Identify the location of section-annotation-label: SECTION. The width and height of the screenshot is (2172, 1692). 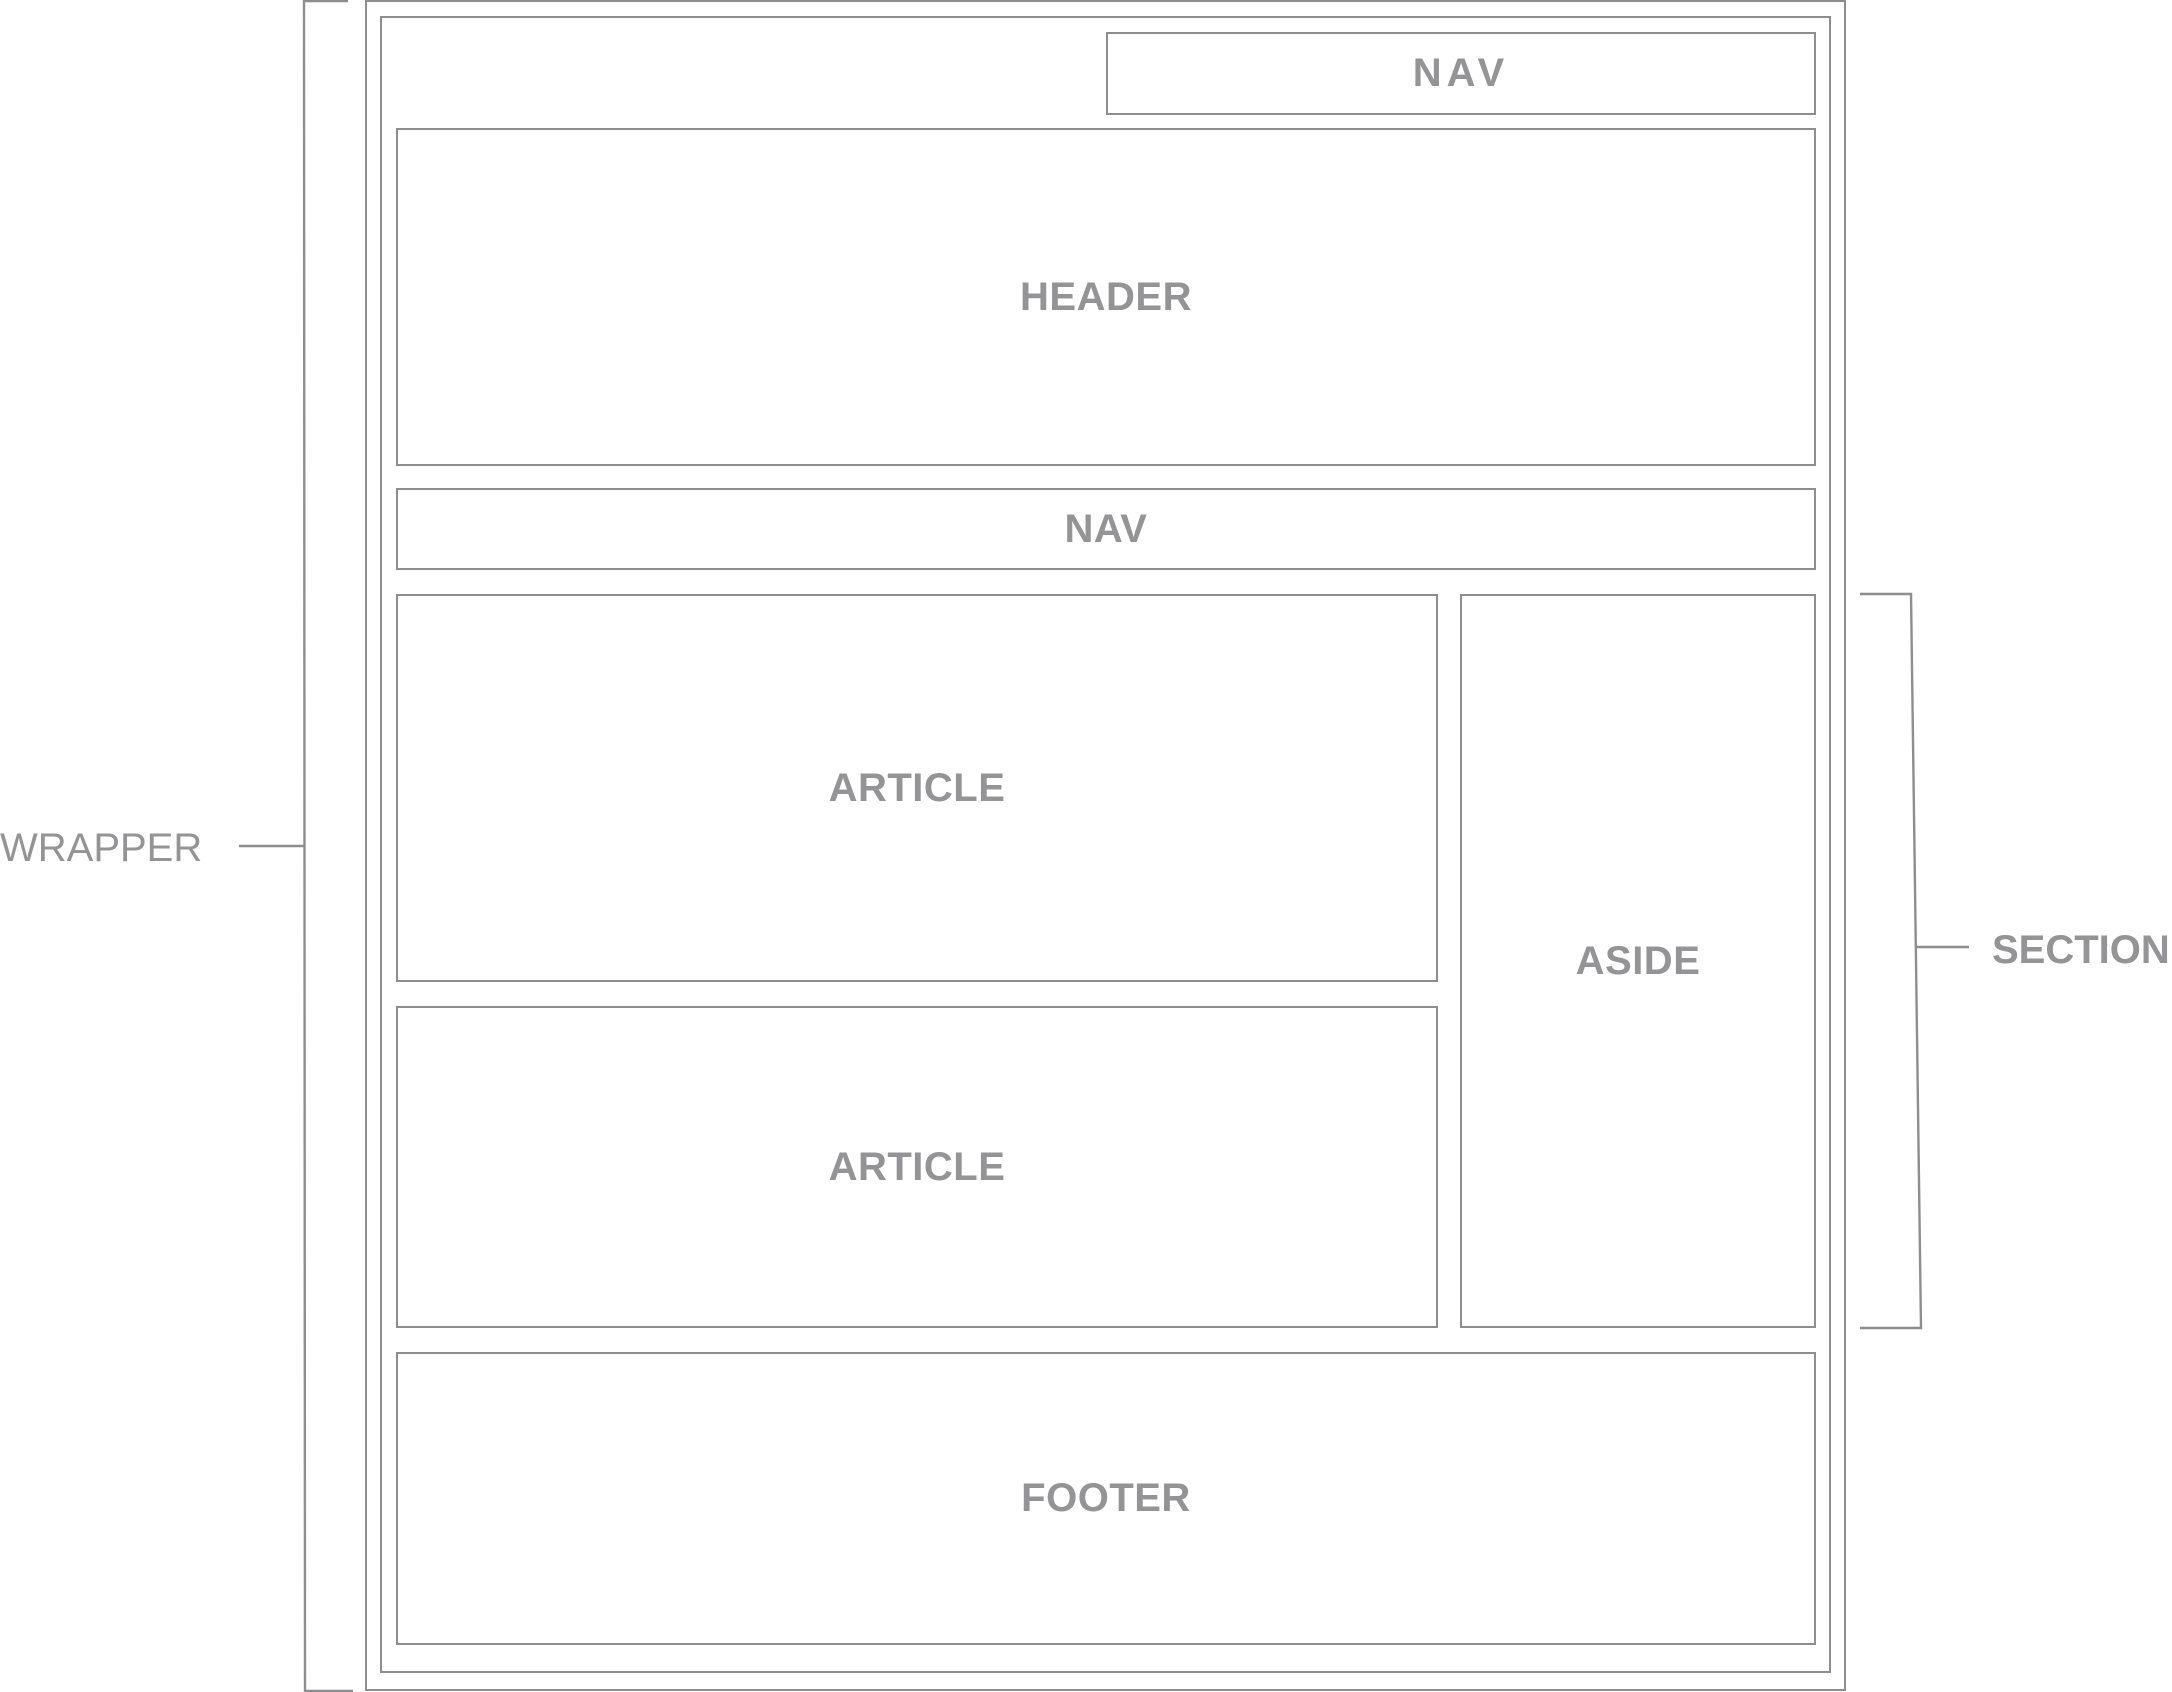
(2081, 950).